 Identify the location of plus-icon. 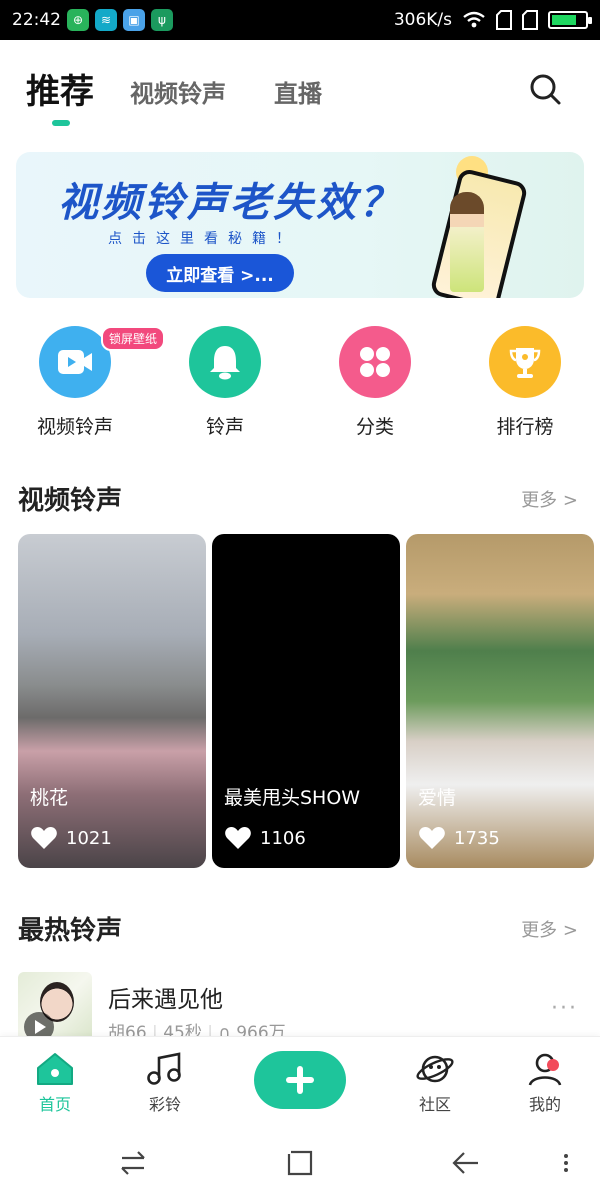
(300, 1080).